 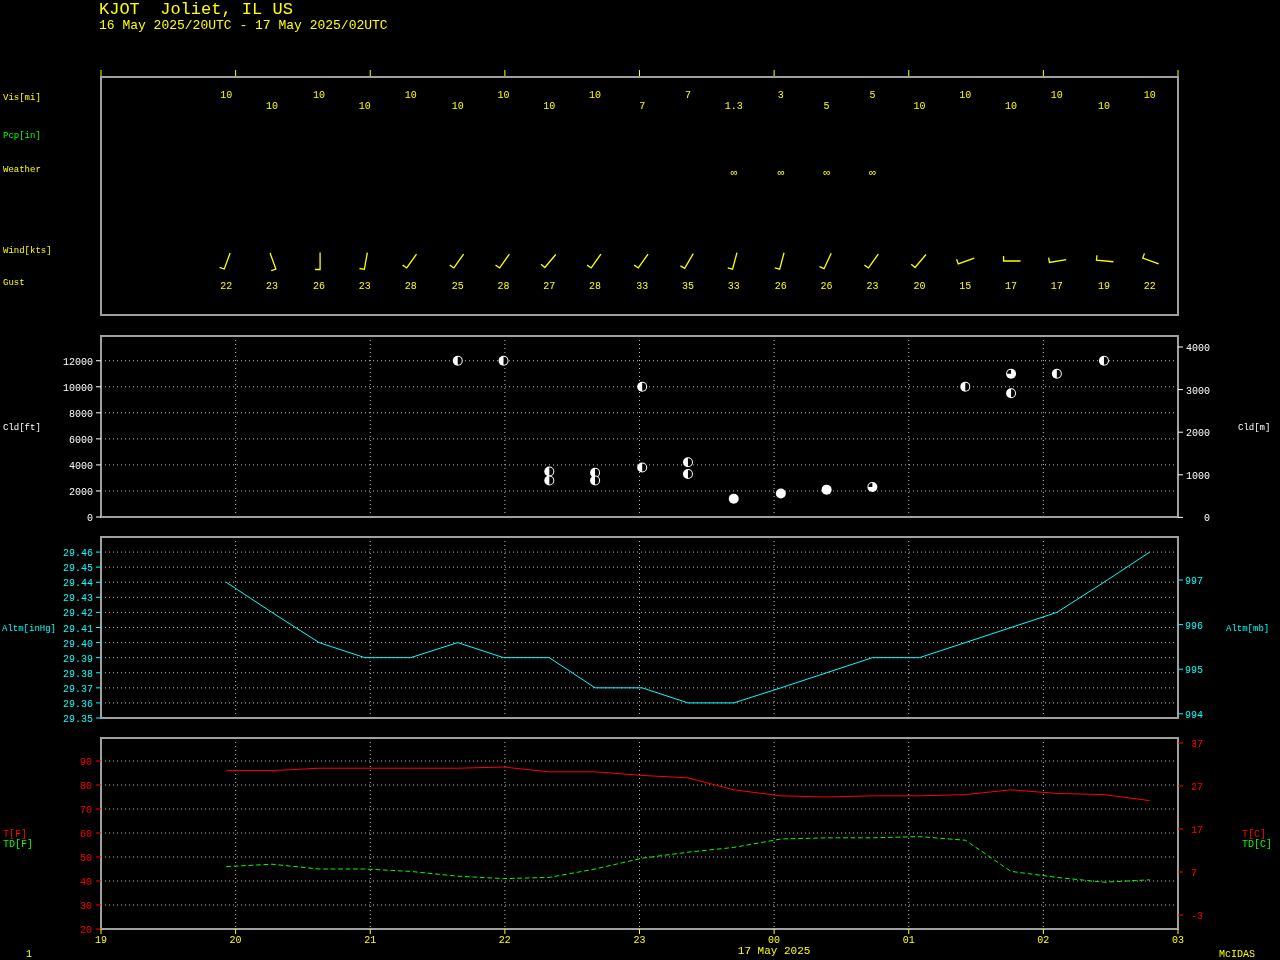 What do you see at coordinates (101, 940) in the screenshot?
I see `tick-label: 19` at bounding box center [101, 940].